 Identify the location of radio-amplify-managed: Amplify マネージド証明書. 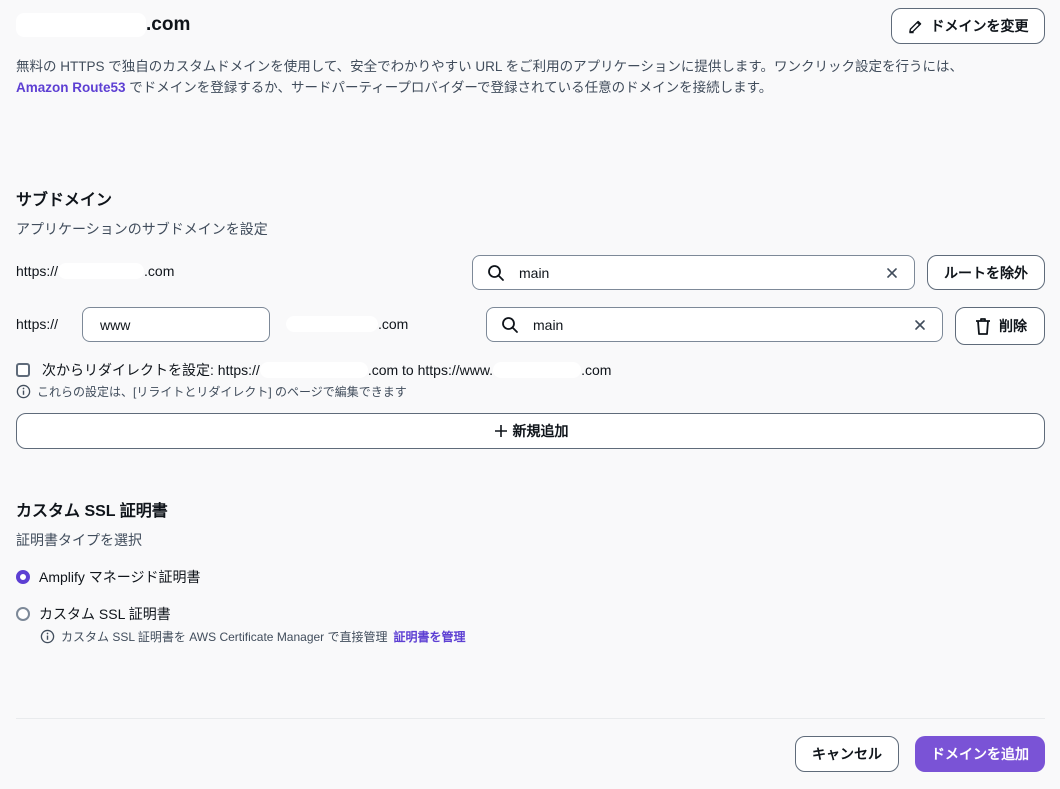
(108, 577).